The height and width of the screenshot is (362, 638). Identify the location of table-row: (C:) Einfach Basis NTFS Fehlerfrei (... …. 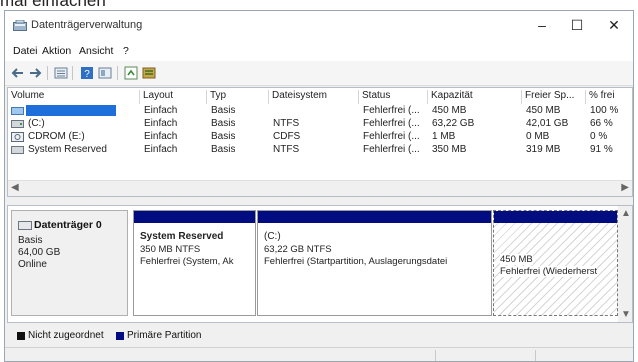
(320, 124).